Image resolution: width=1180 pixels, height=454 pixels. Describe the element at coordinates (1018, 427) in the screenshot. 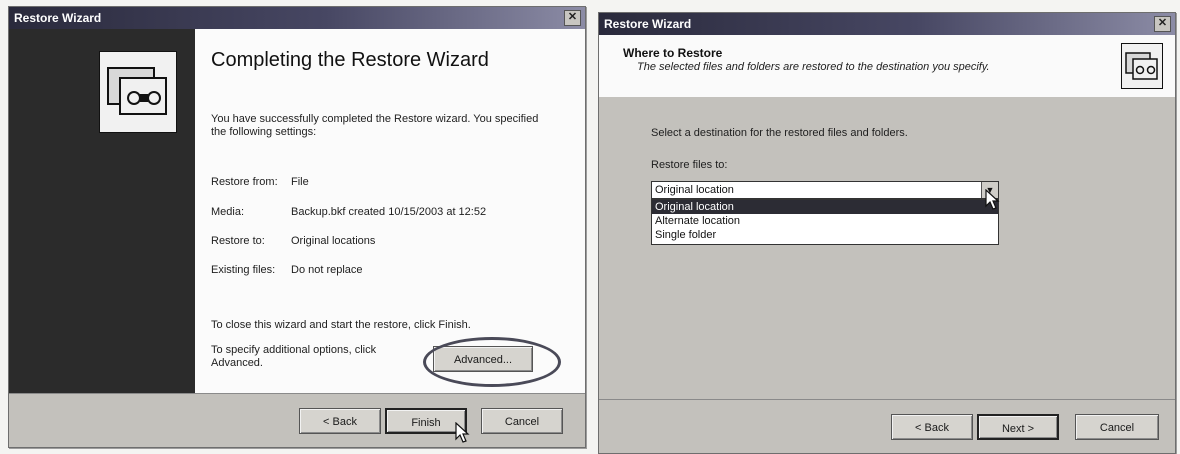

I see `next-button: Next >` at that location.